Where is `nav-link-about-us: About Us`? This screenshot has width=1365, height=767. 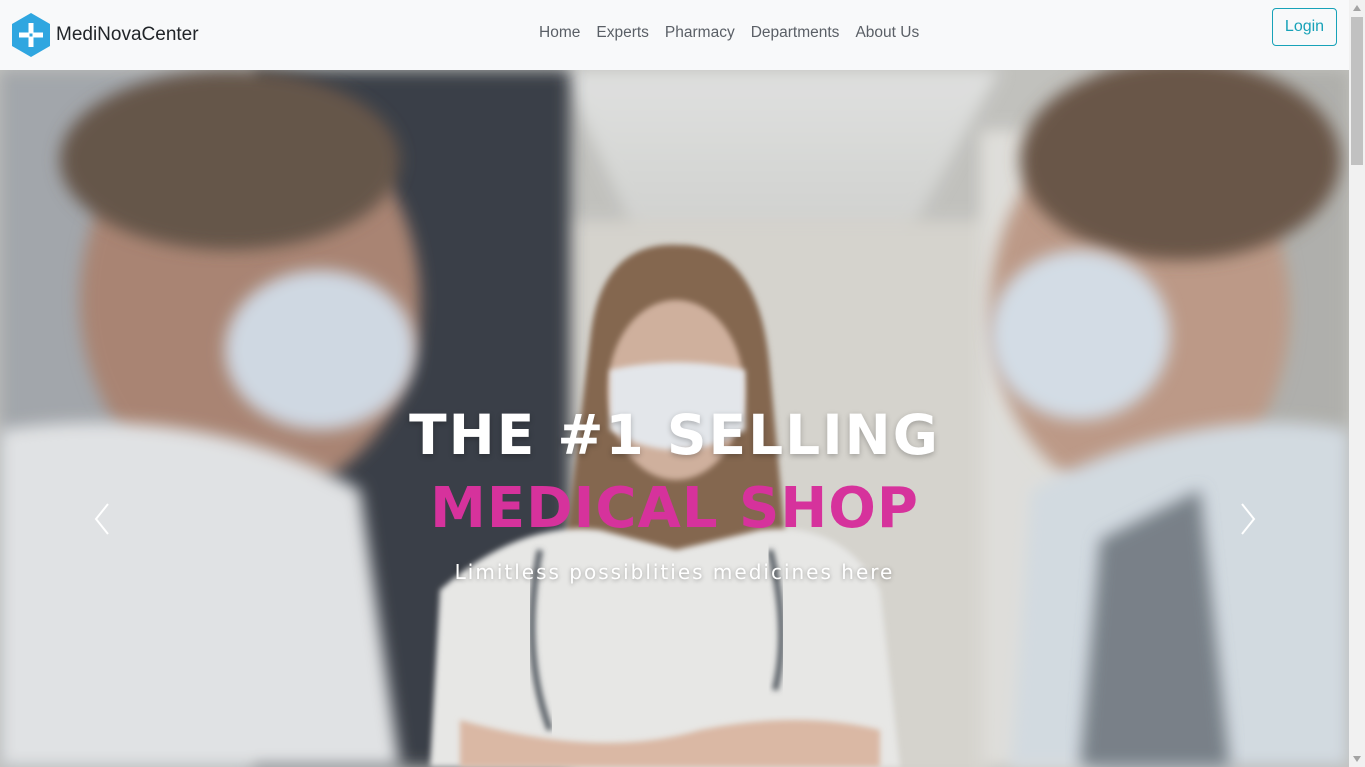 nav-link-about-us: About Us is located at coordinates (887, 33).